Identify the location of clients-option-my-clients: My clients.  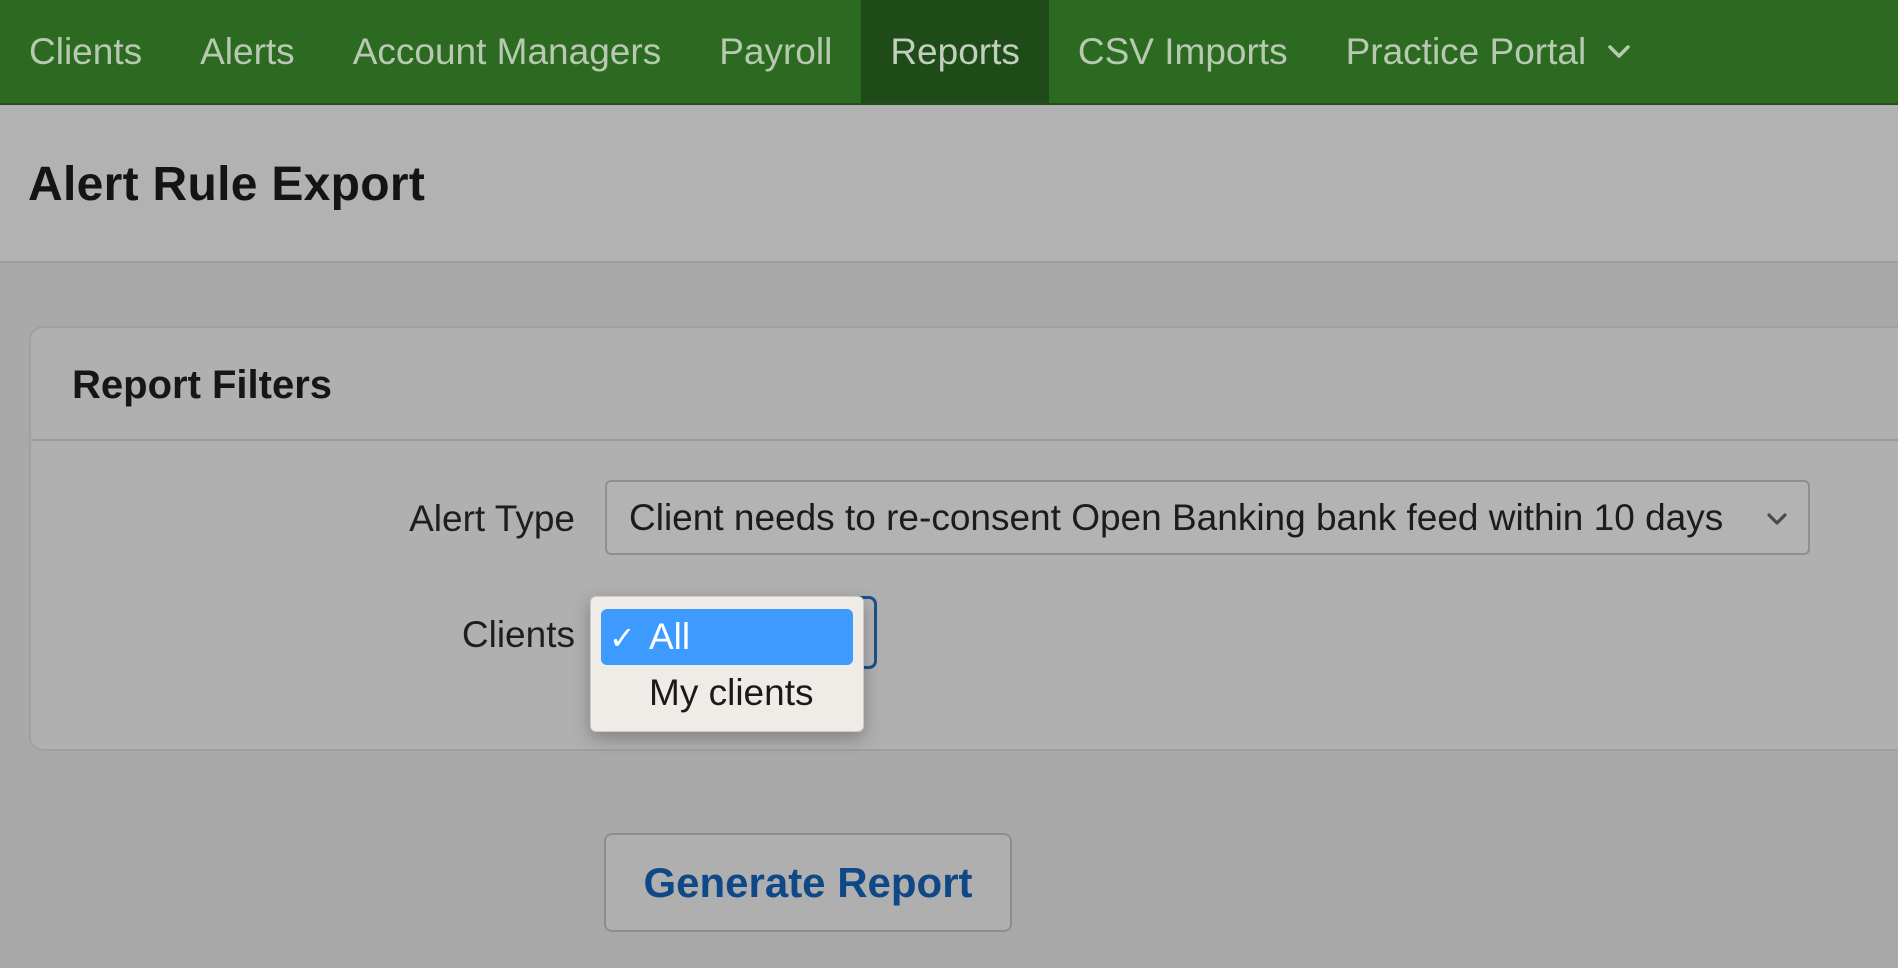
(727, 693).